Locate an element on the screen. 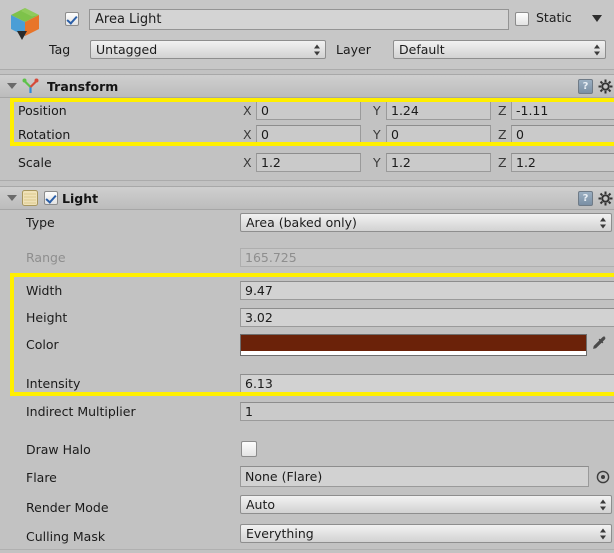 This screenshot has height=553, width=614. light-flare-label: Flare is located at coordinates (41, 477).